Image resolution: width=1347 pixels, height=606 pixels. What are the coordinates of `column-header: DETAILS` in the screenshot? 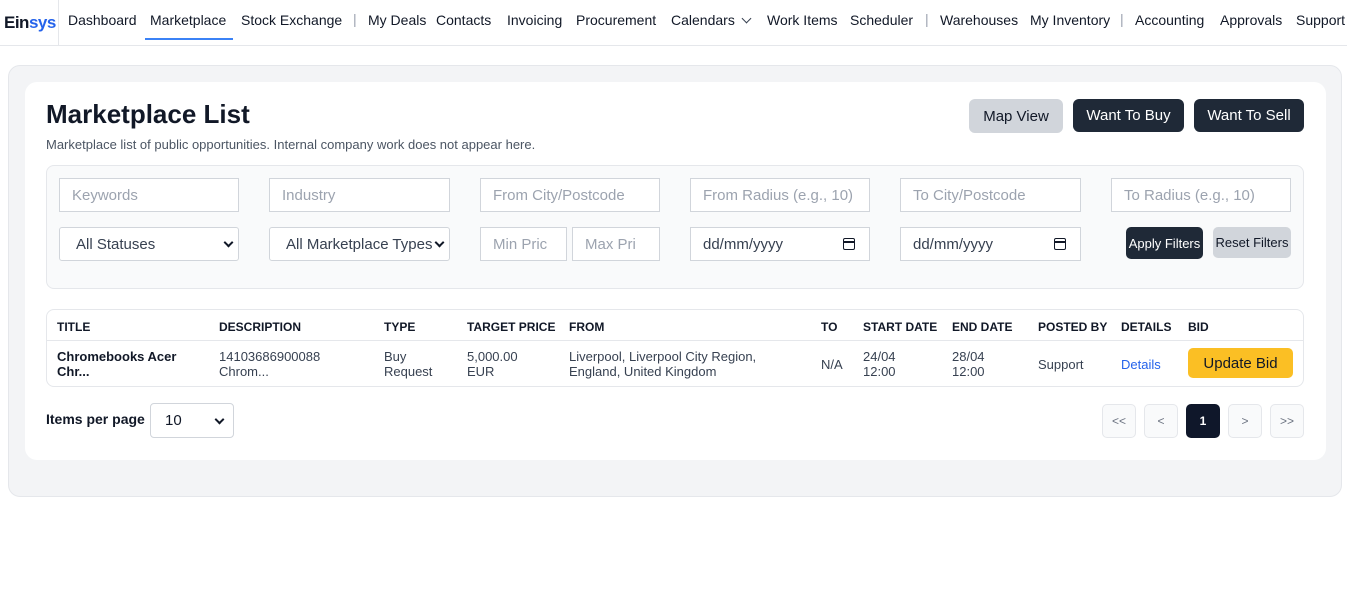 It's located at (1146, 327).